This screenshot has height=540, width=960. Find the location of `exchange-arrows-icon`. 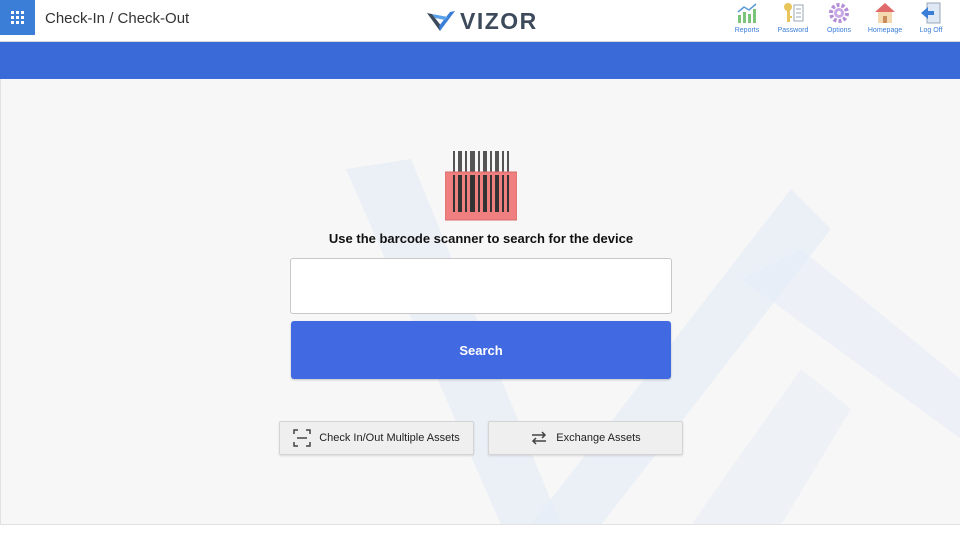

exchange-arrows-icon is located at coordinates (539, 438).